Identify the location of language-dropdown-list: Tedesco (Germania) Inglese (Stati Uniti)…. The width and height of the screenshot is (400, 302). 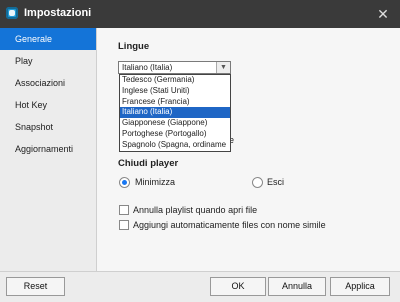
(175, 113).